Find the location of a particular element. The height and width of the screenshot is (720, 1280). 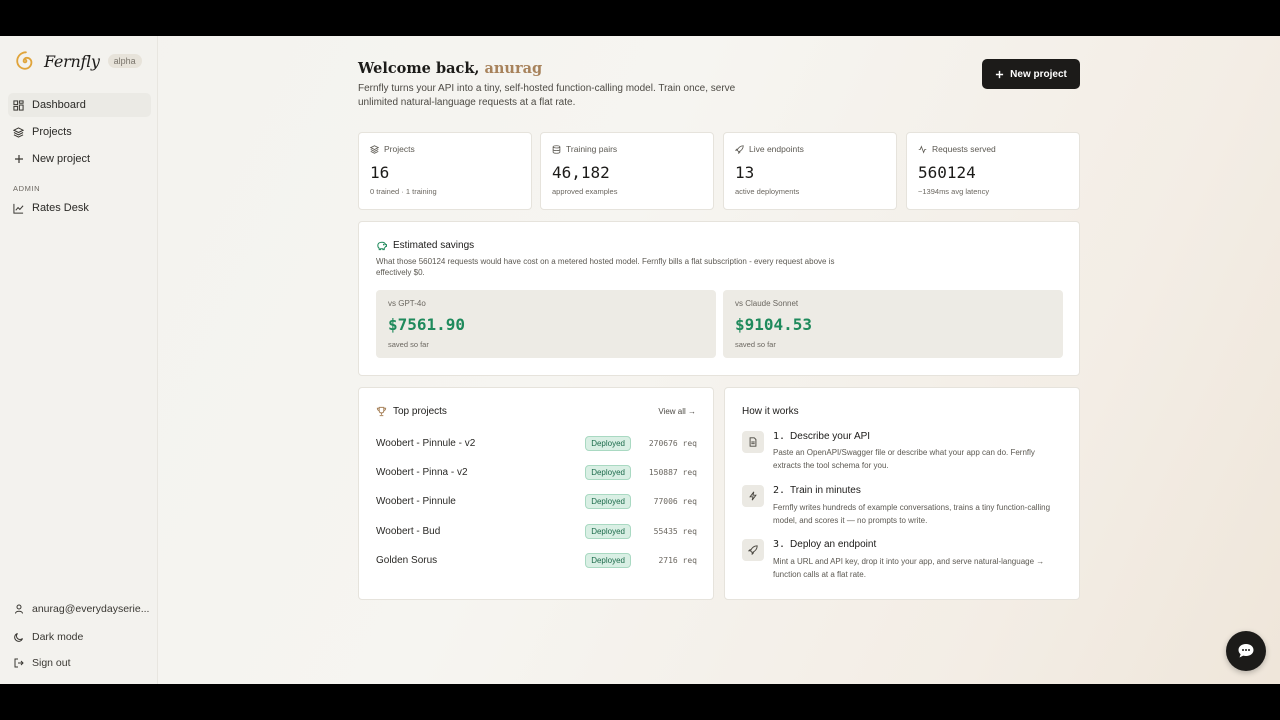

sidebar-item-dashboard: Dashboard is located at coordinates (79, 105).